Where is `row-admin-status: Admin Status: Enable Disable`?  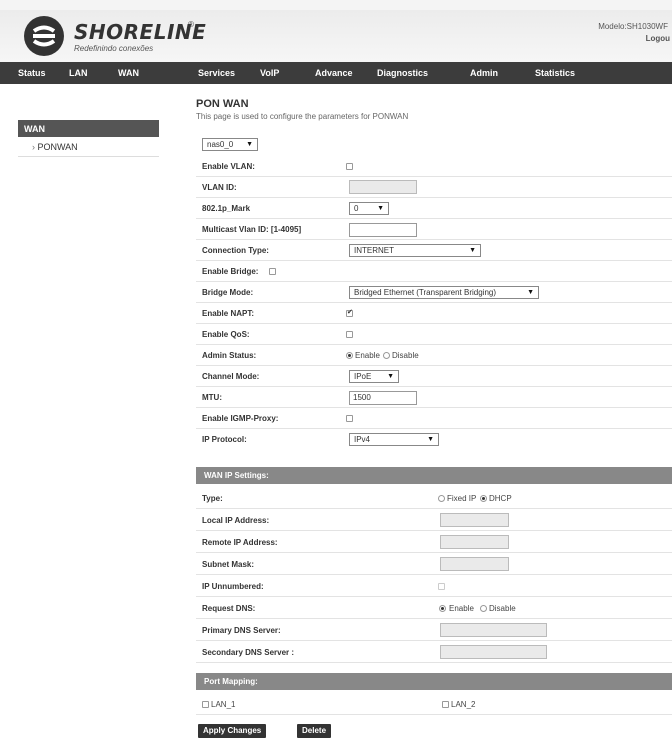
row-admin-status: Admin Status: Enable Disable is located at coordinates (434, 355).